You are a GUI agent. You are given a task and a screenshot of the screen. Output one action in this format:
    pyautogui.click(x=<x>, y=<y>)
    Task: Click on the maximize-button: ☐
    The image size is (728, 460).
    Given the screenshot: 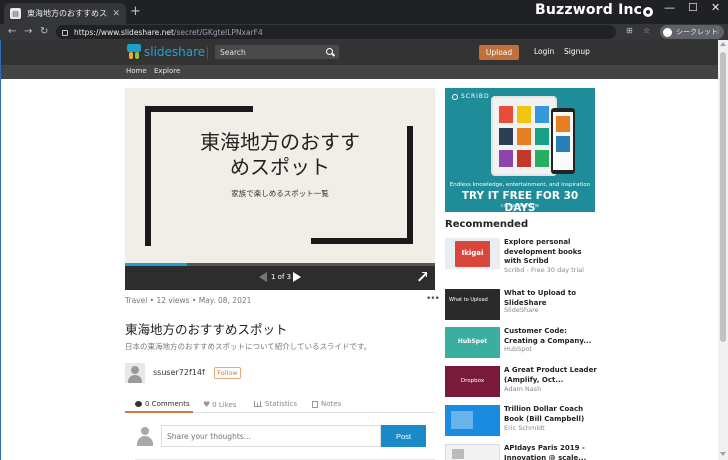 What is the action you would take?
    pyautogui.click(x=693, y=7)
    